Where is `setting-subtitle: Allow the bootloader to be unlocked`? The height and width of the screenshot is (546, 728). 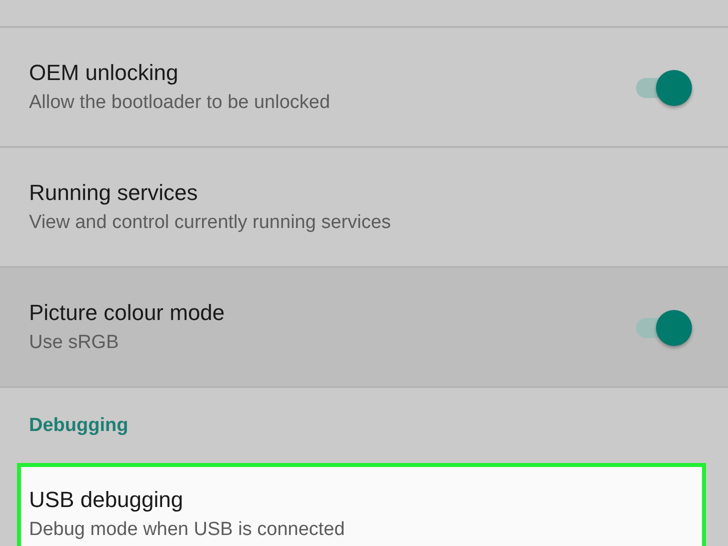
setting-subtitle: Allow the bootloader to be unlocked is located at coordinates (180, 103).